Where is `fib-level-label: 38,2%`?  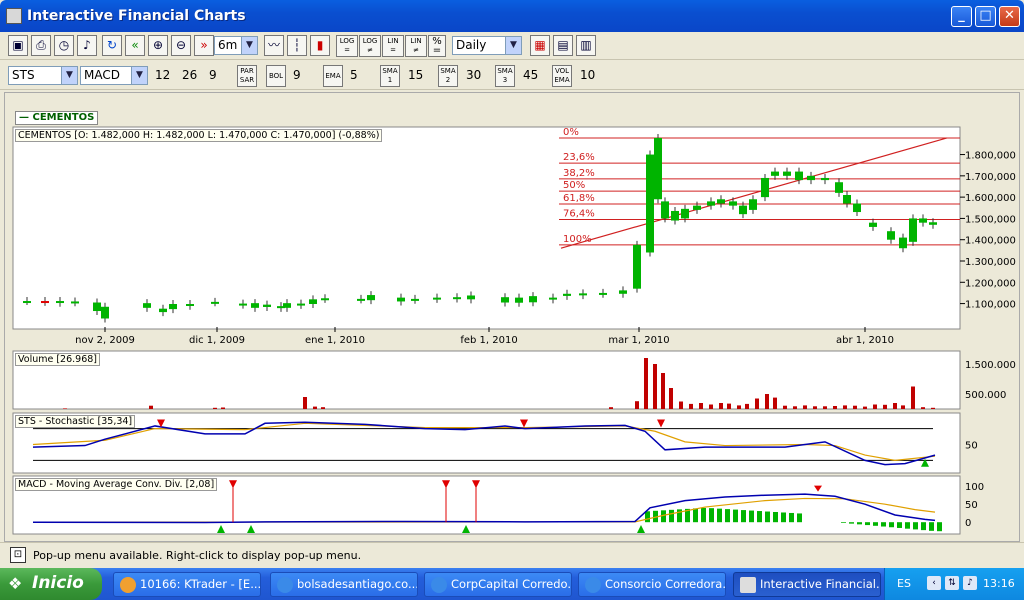 fib-level-label: 38,2% is located at coordinates (579, 173).